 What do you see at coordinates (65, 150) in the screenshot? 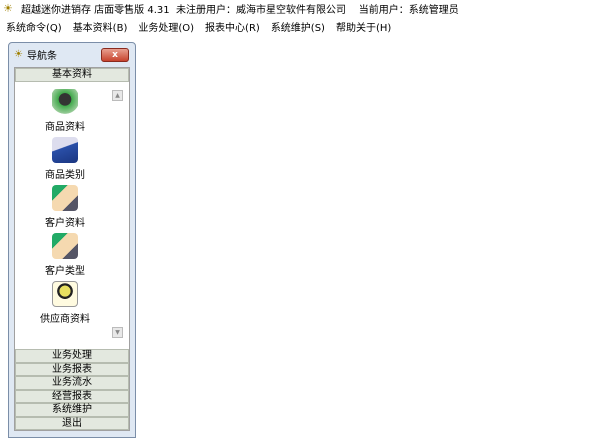
I see `box-icon` at bounding box center [65, 150].